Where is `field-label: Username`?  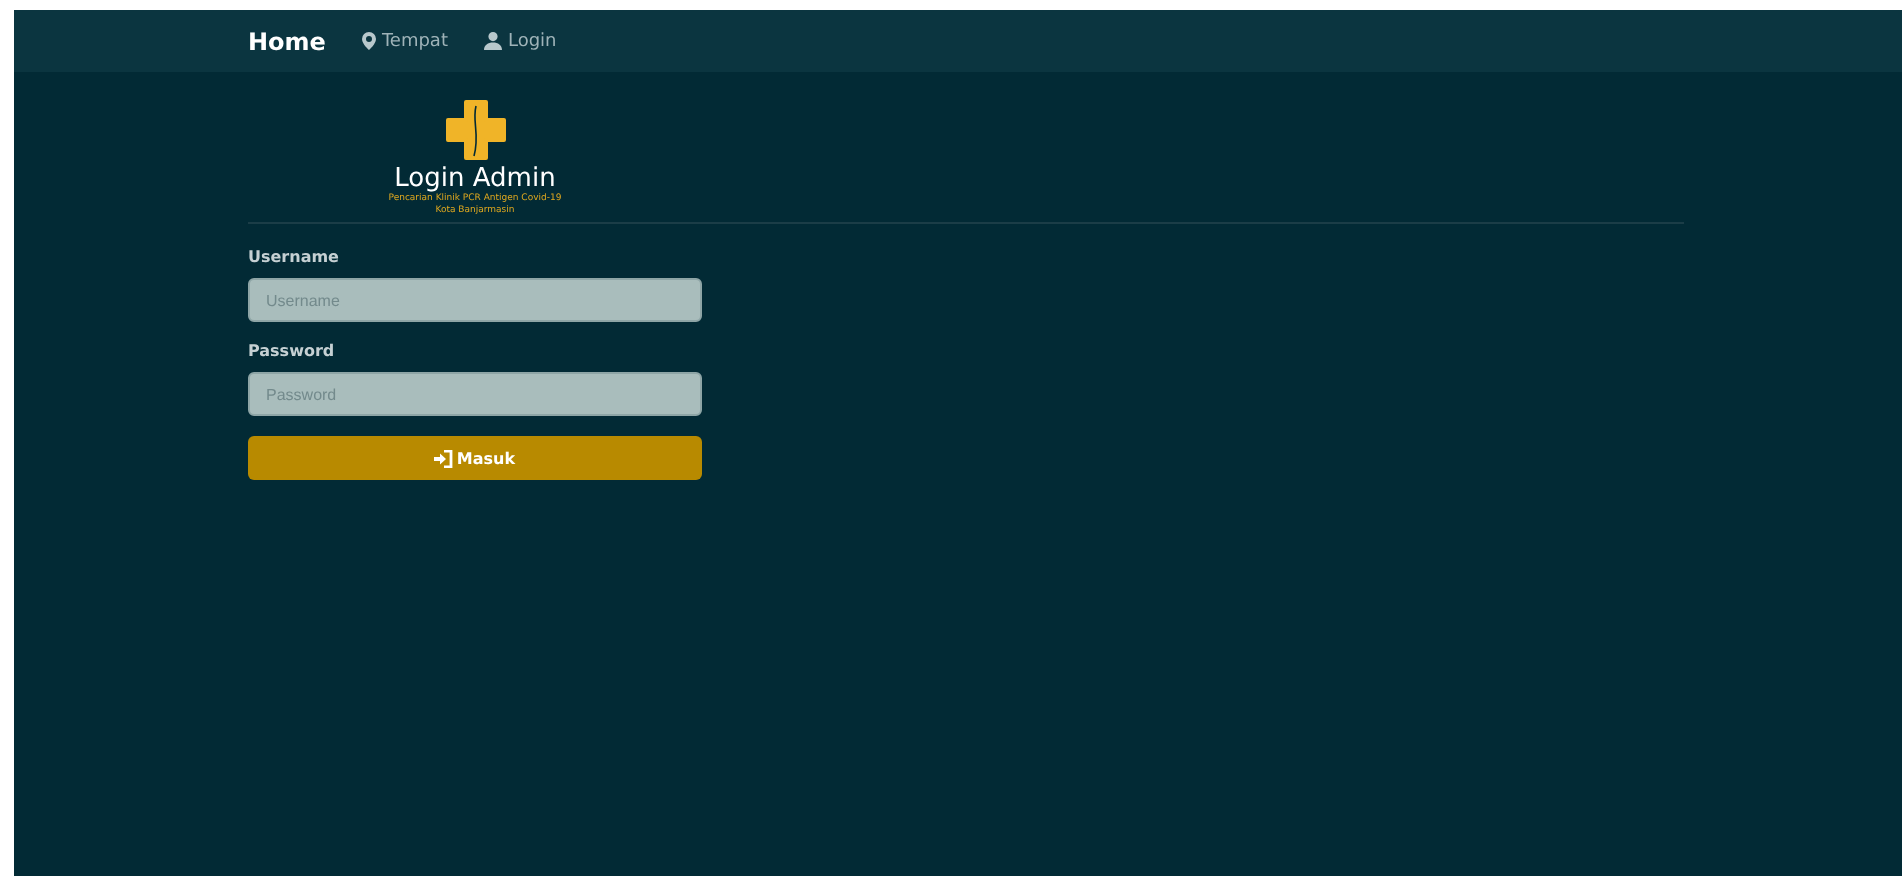 field-label: Username is located at coordinates (294, 257).